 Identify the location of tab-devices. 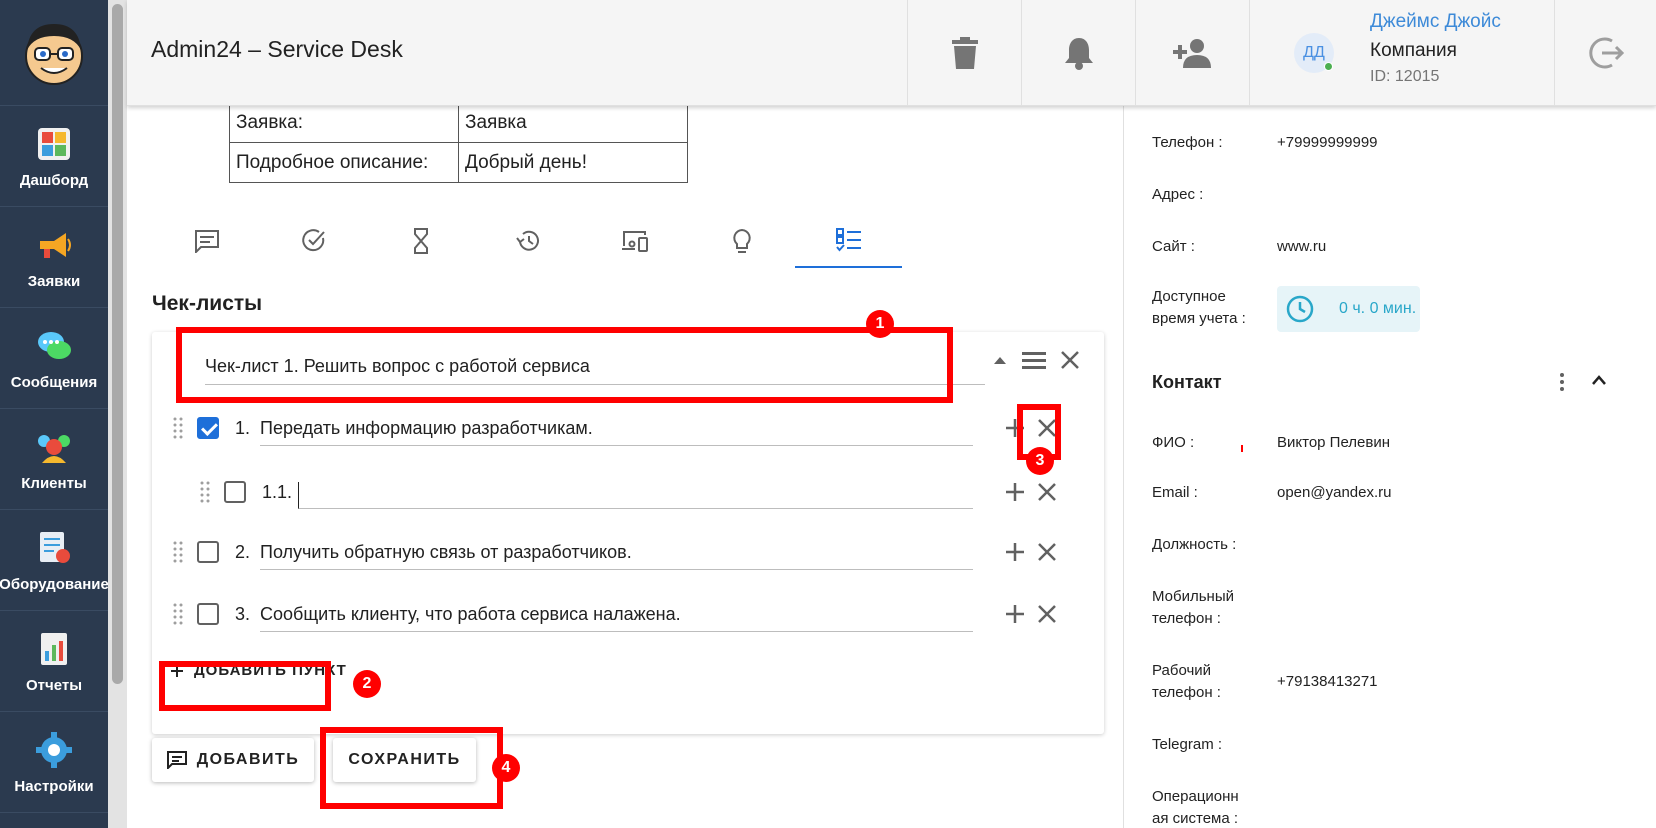
(634, 241).